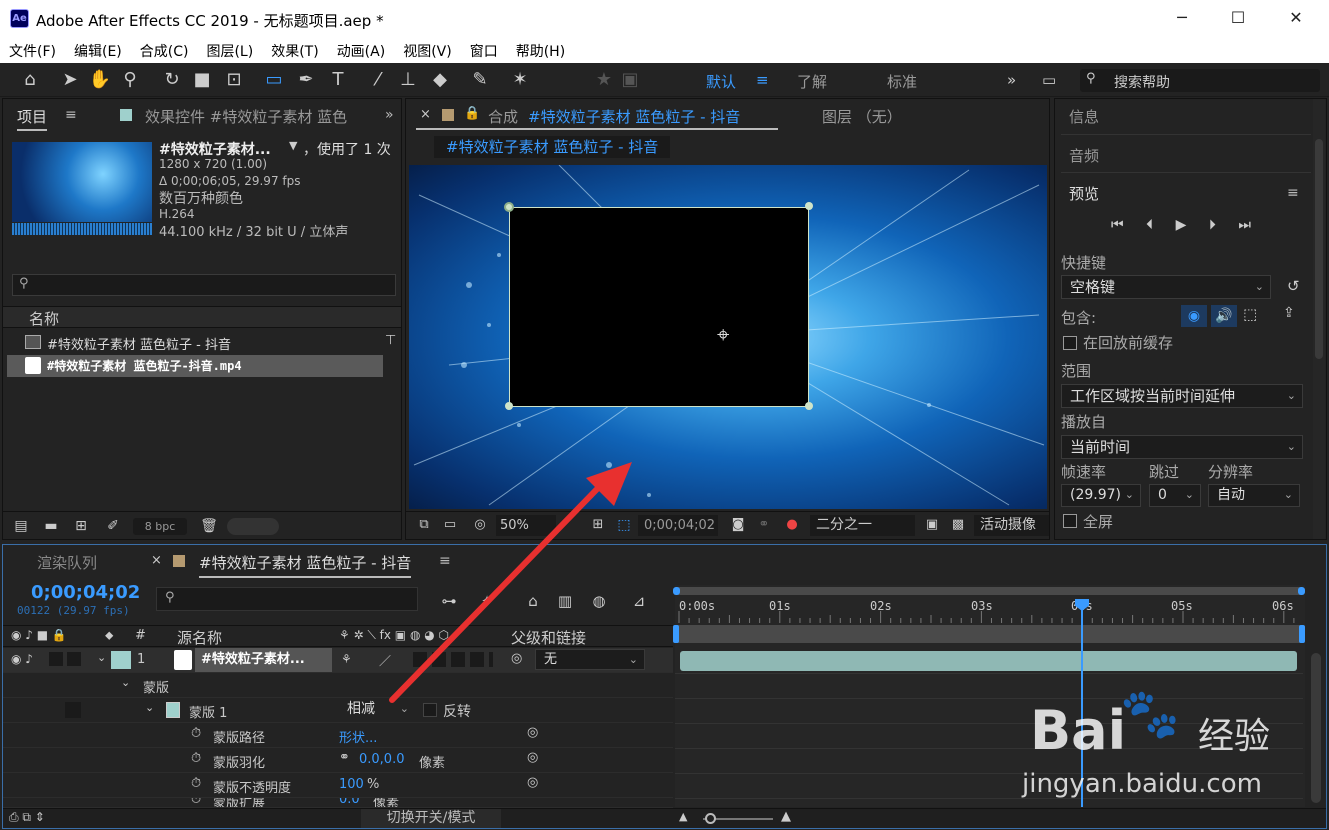 This screenshot has width=1329, height=830. What do you see at coordinates (1234, 736) in the screenshot?
I see `watermark-brand-suffix: 经验` at bounding box center [1234, 736].